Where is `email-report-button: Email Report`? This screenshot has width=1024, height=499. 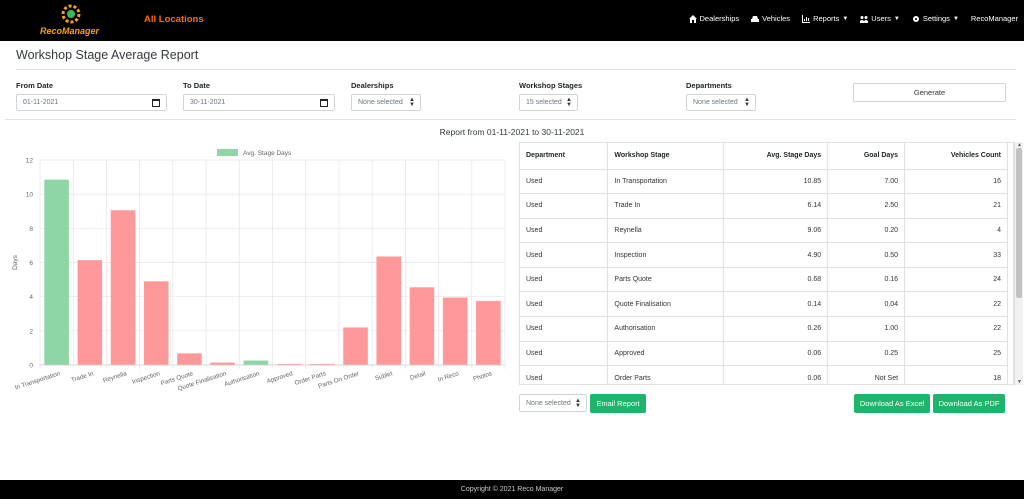 email-report-button: Email Report is located at coordinates (618, 403).